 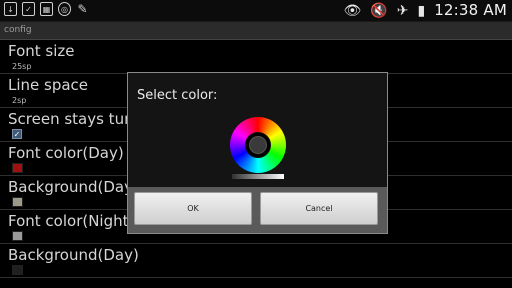 What do you see at coordinates (10, 9) in the screenshot?
I see `download-icon: ↓` at bounding box center [10, 9].